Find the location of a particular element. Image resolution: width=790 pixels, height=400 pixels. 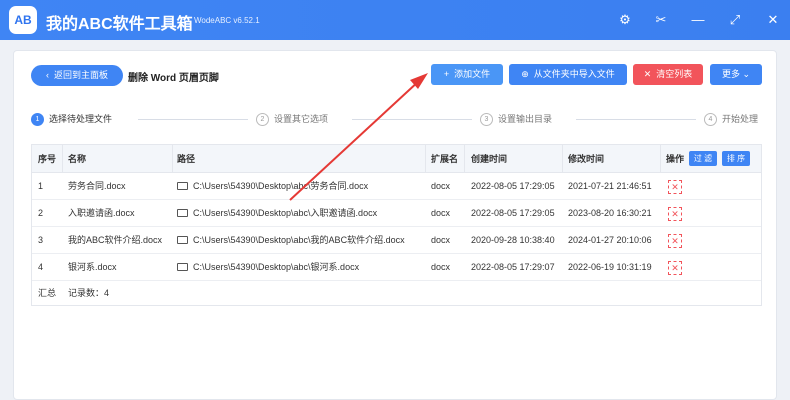

step-number: 3 is located at coordinates (486, 120).